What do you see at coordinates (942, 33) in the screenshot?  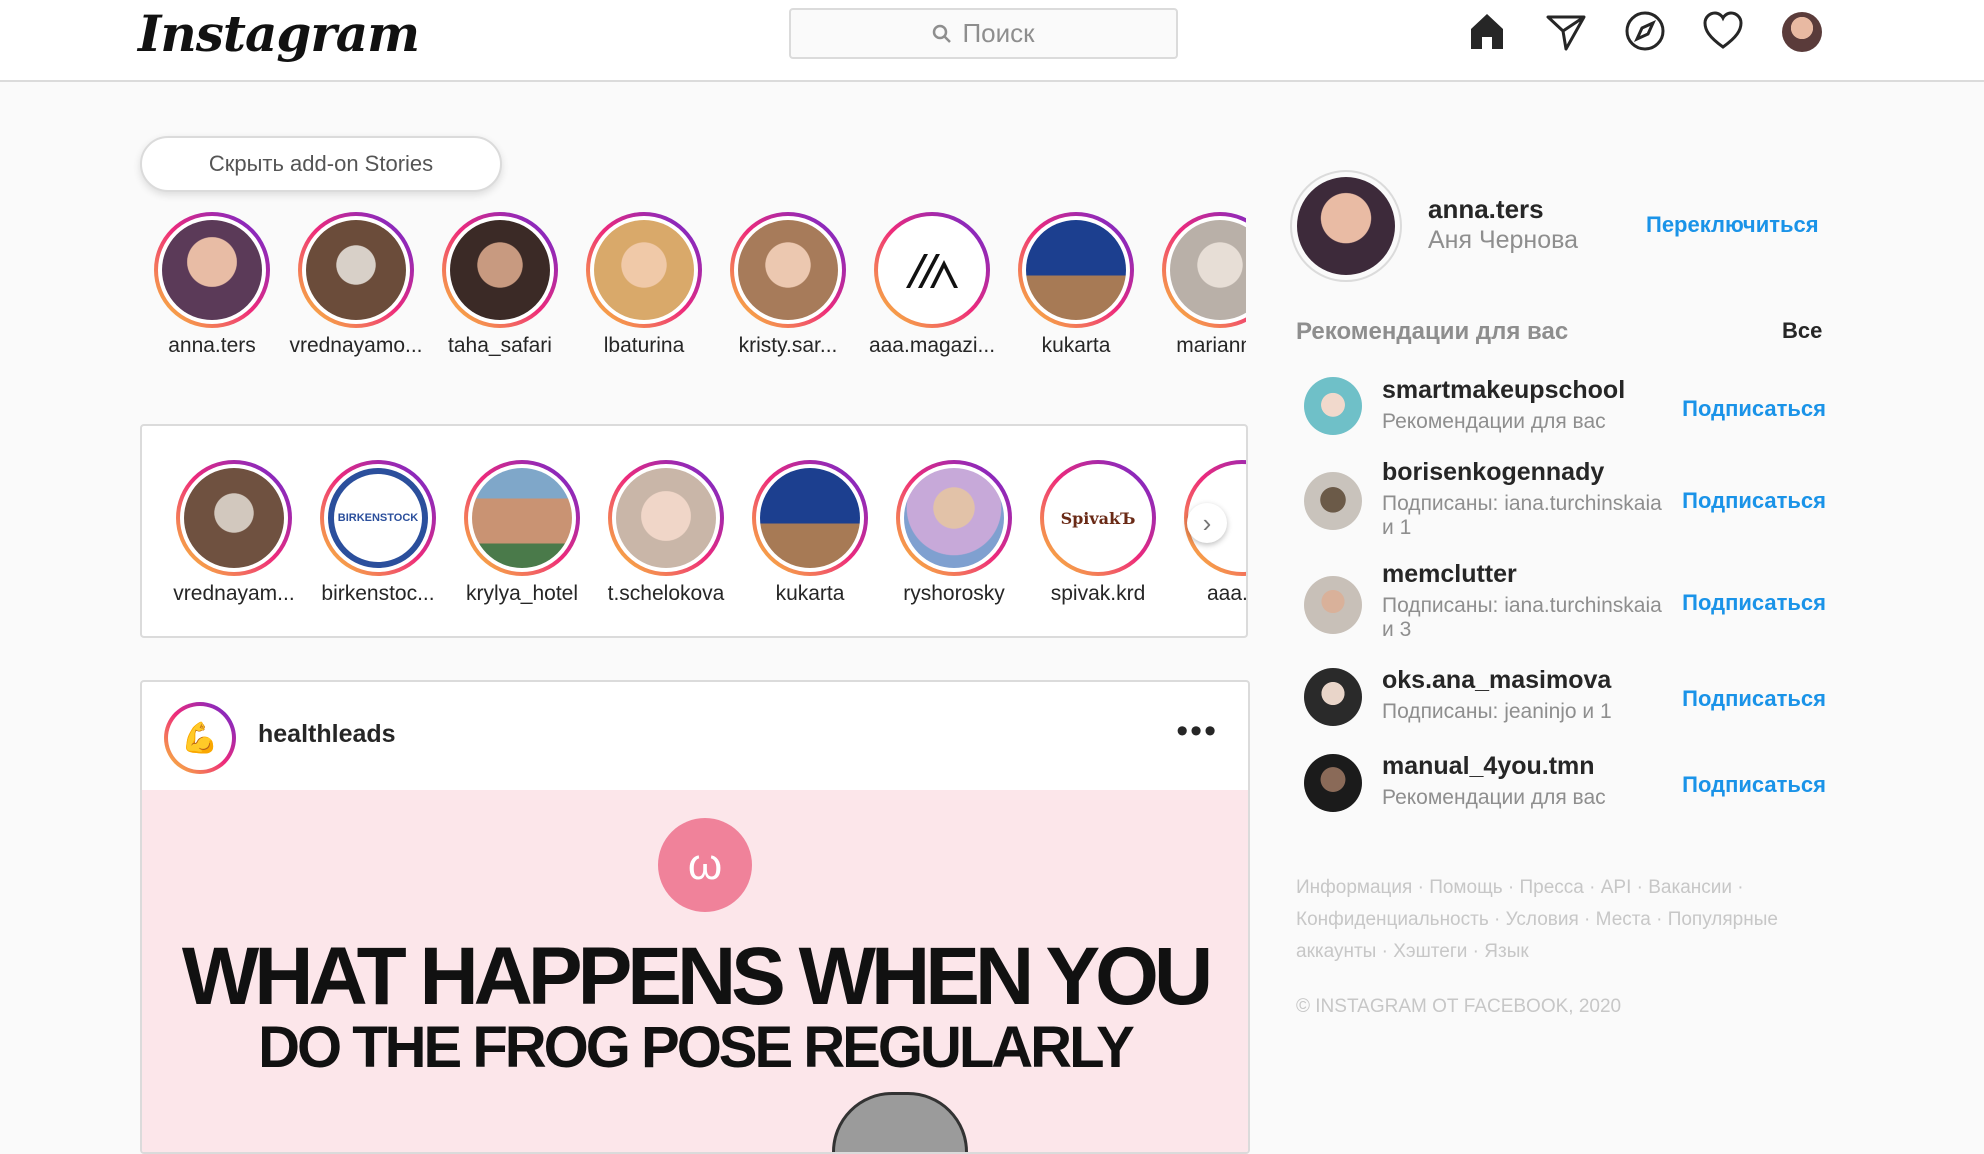 I see `search-icon` at bounding box center [942, 33].